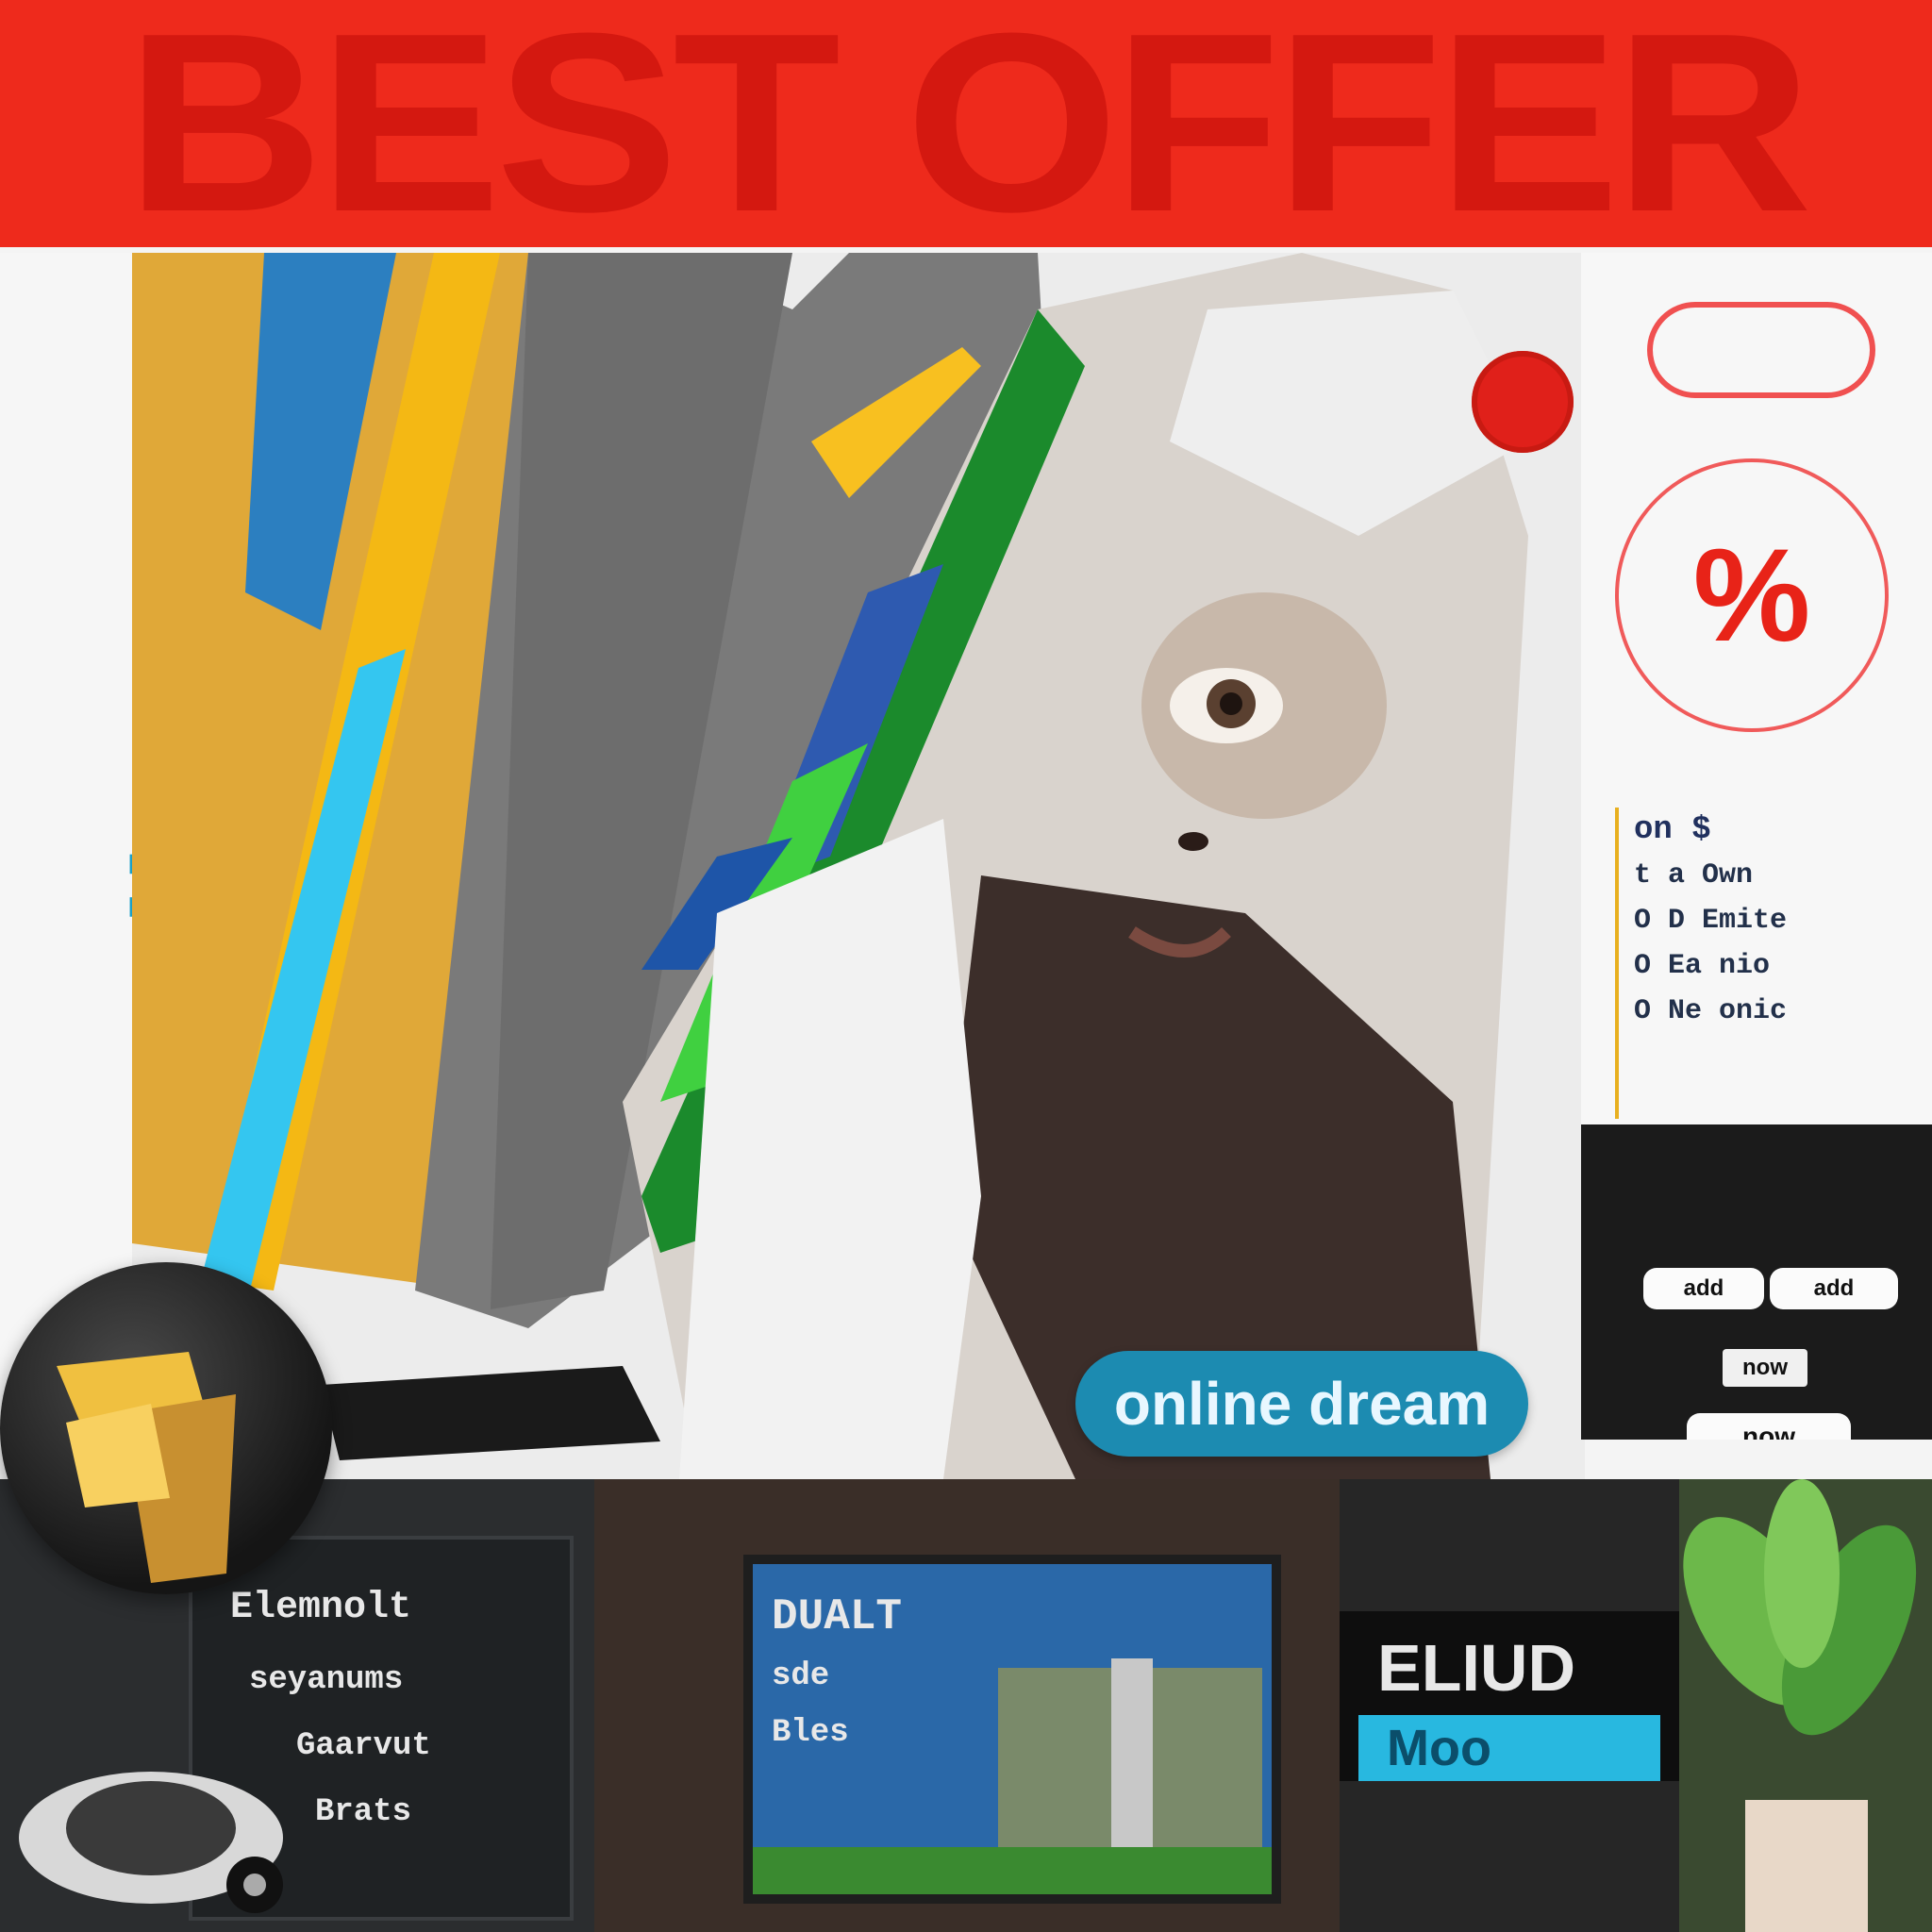 Image resolution: width=1932 pixels, height=1932 pixels. I want to click on screen-title: DUALT, so click(838, 1616).